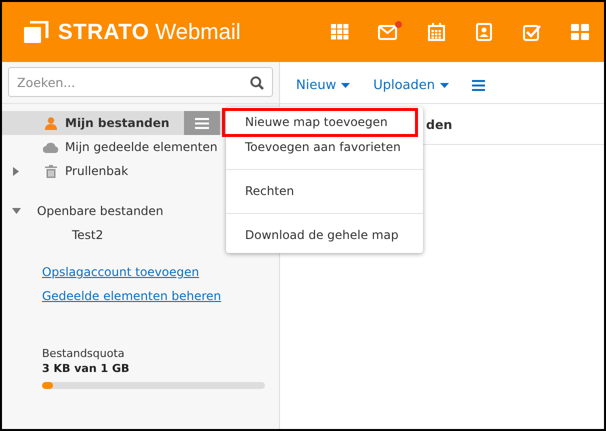  What do you see at coordinates (37, 32) in the screenshot?
I see `logo-icon` at bounding box center [37, 32].